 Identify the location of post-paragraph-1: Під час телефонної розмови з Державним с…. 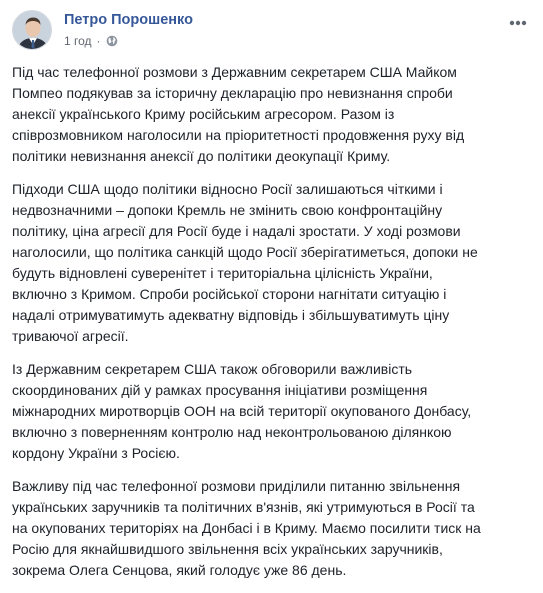
(238, 114).